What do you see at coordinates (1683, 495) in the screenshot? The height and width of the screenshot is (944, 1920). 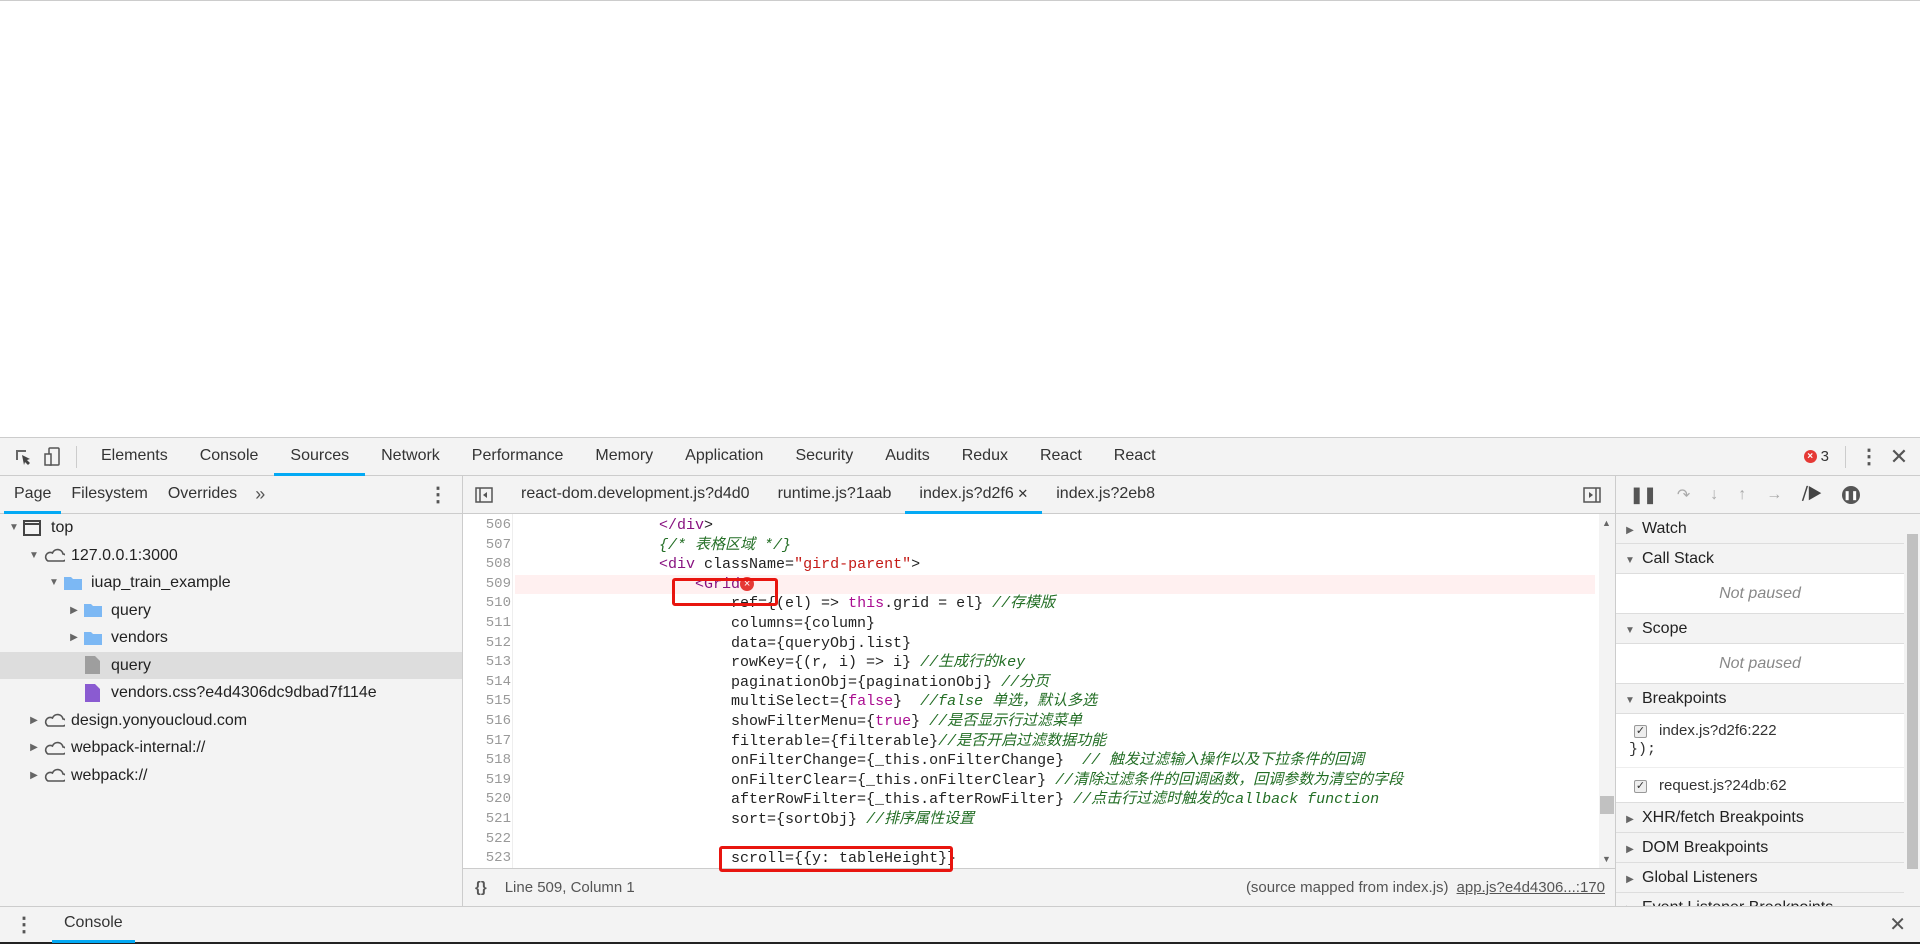 I see `step-over-icon: ↷` at bounding box center [1683, 495].